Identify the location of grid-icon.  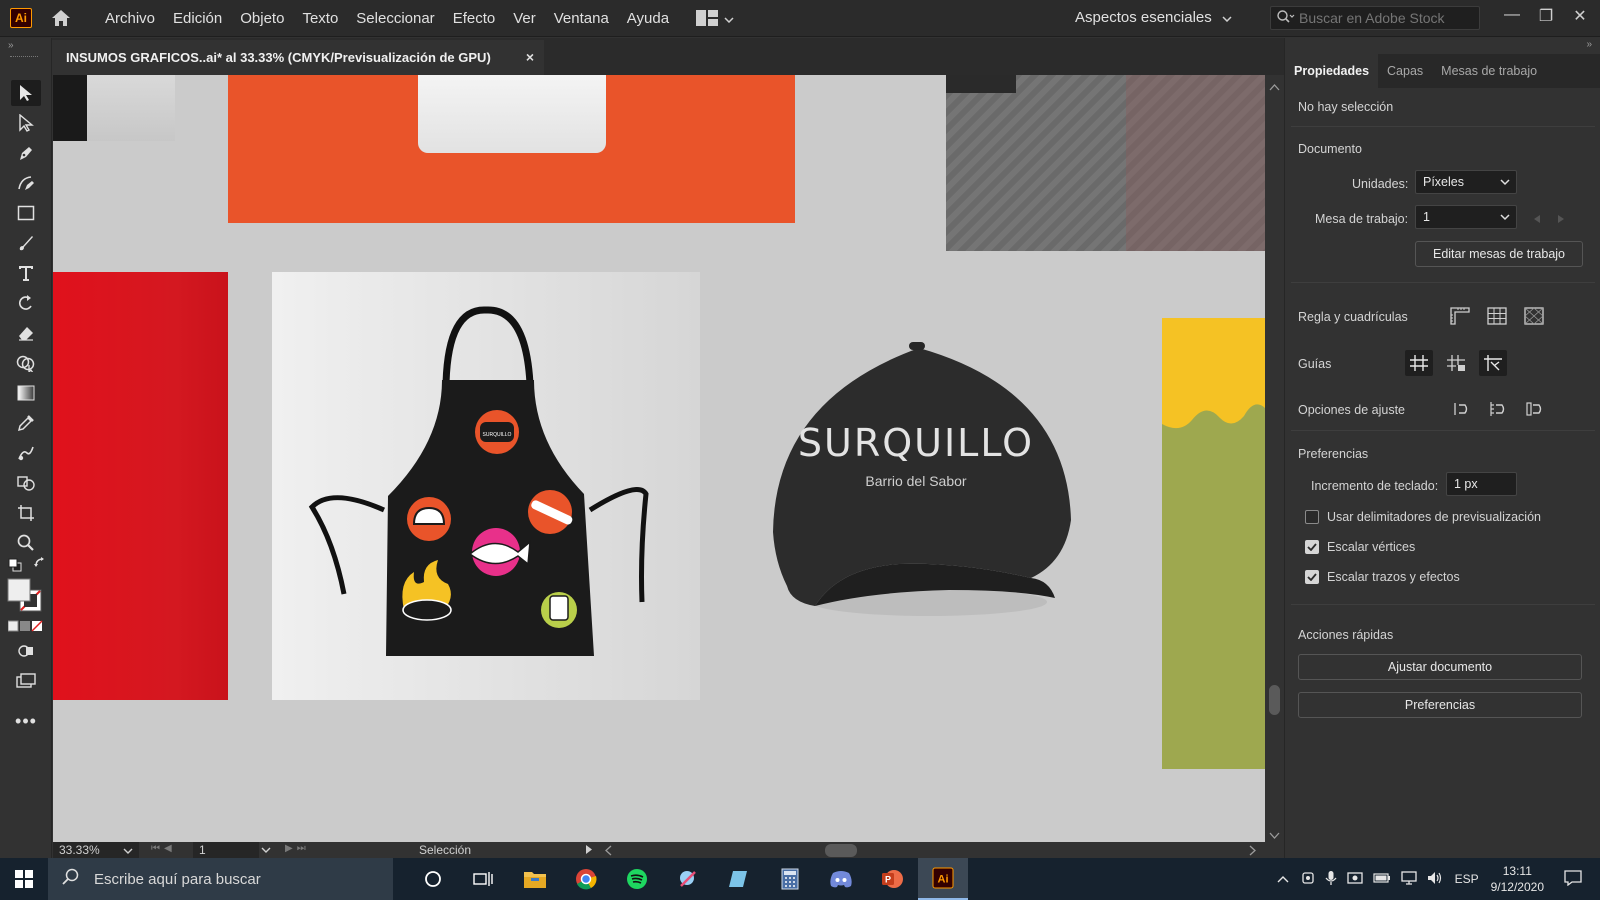
(1497, 316).